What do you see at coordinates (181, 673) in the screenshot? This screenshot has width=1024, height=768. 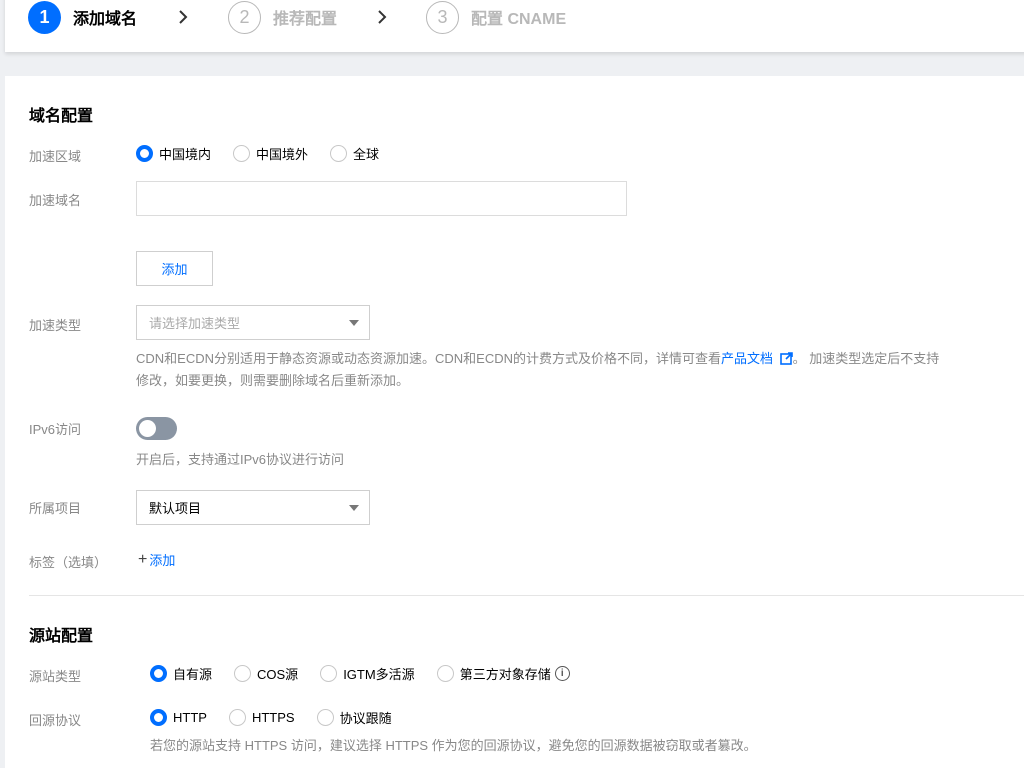 I see `origin-option-own: 自有源` at bounding box center [181, 673].